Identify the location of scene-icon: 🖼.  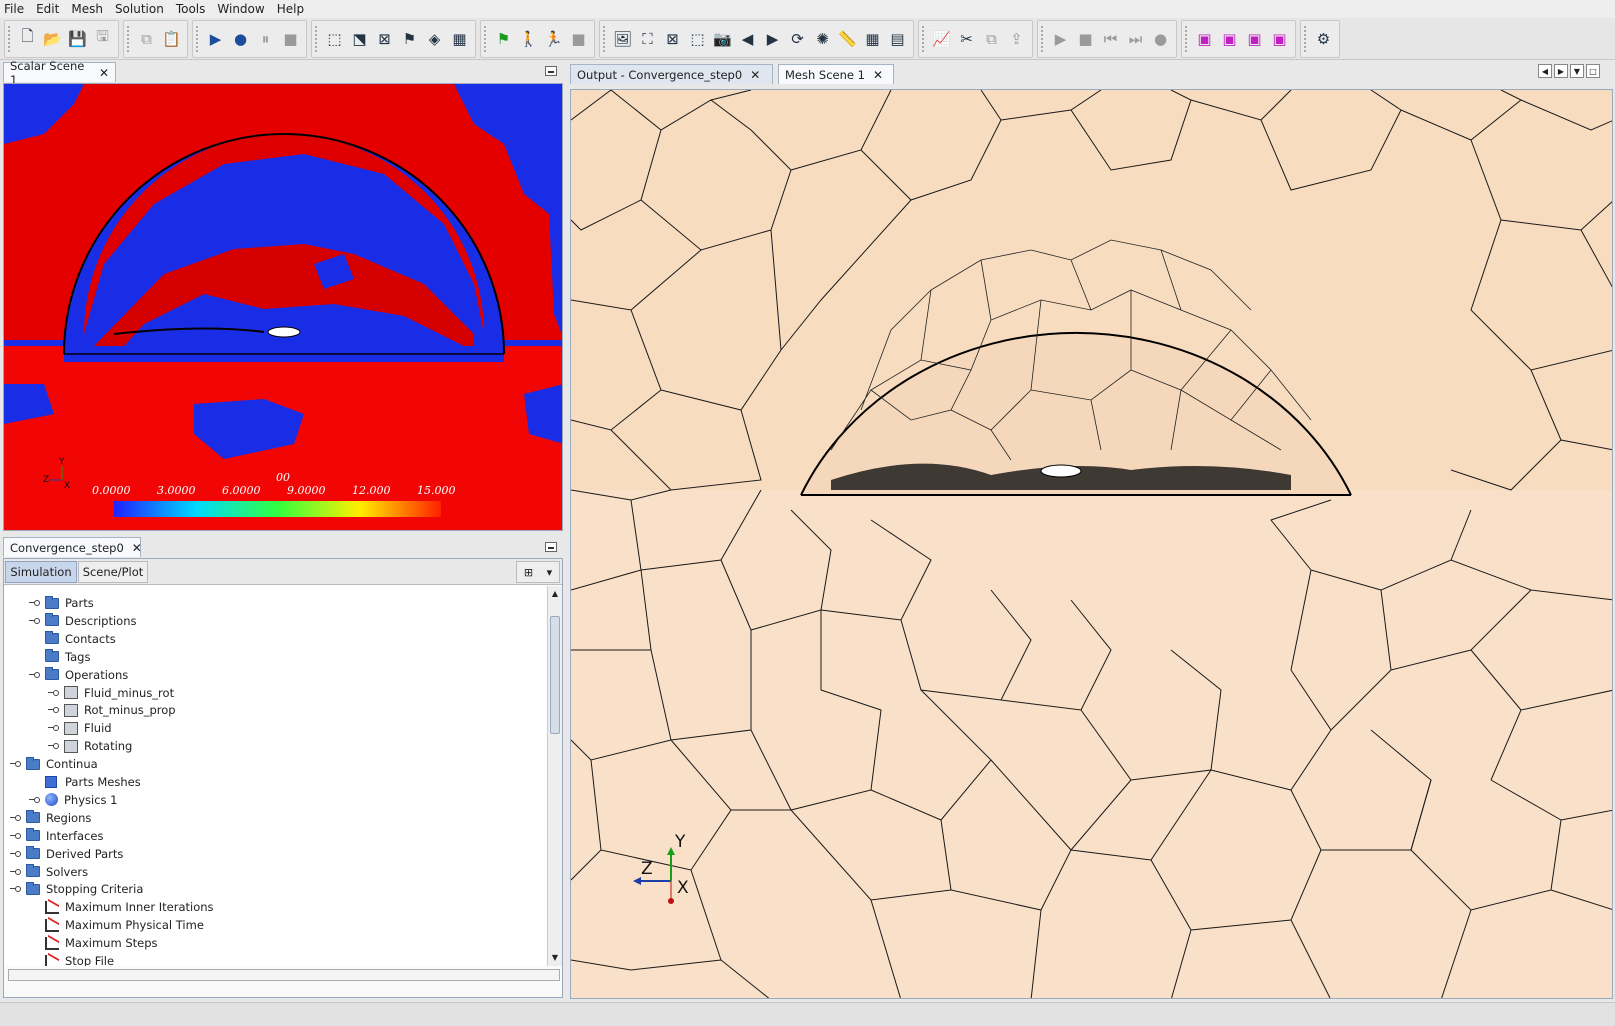
(622, 39).